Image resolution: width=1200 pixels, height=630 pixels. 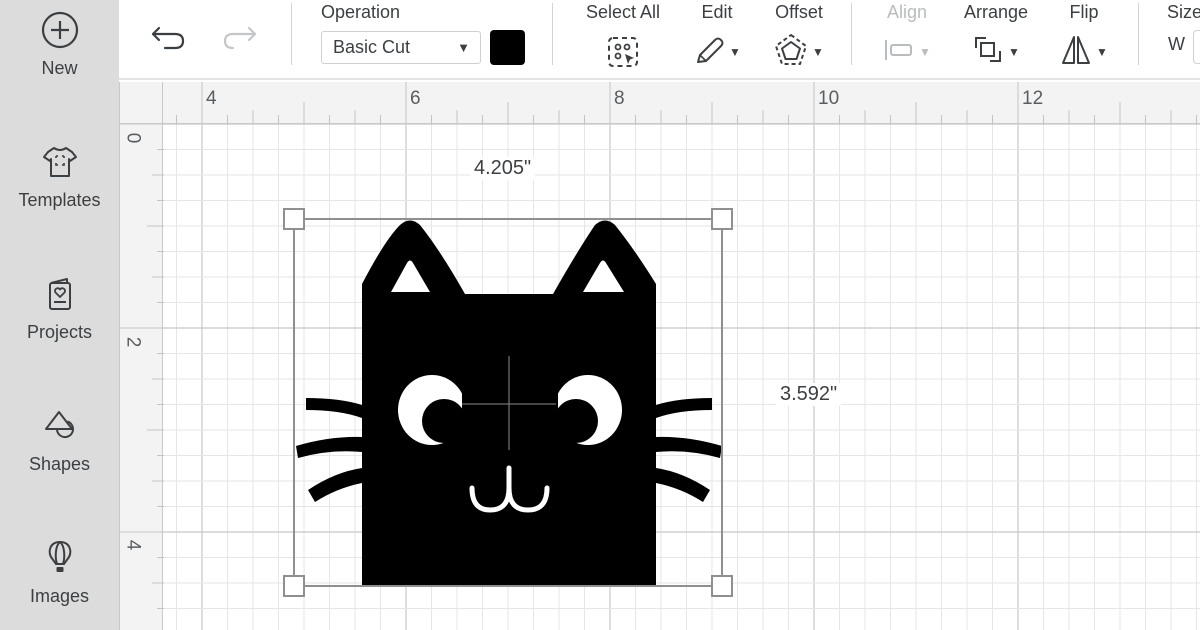 I want to click on sidebar-item-projects: Projects, so click(x=59, y=327).